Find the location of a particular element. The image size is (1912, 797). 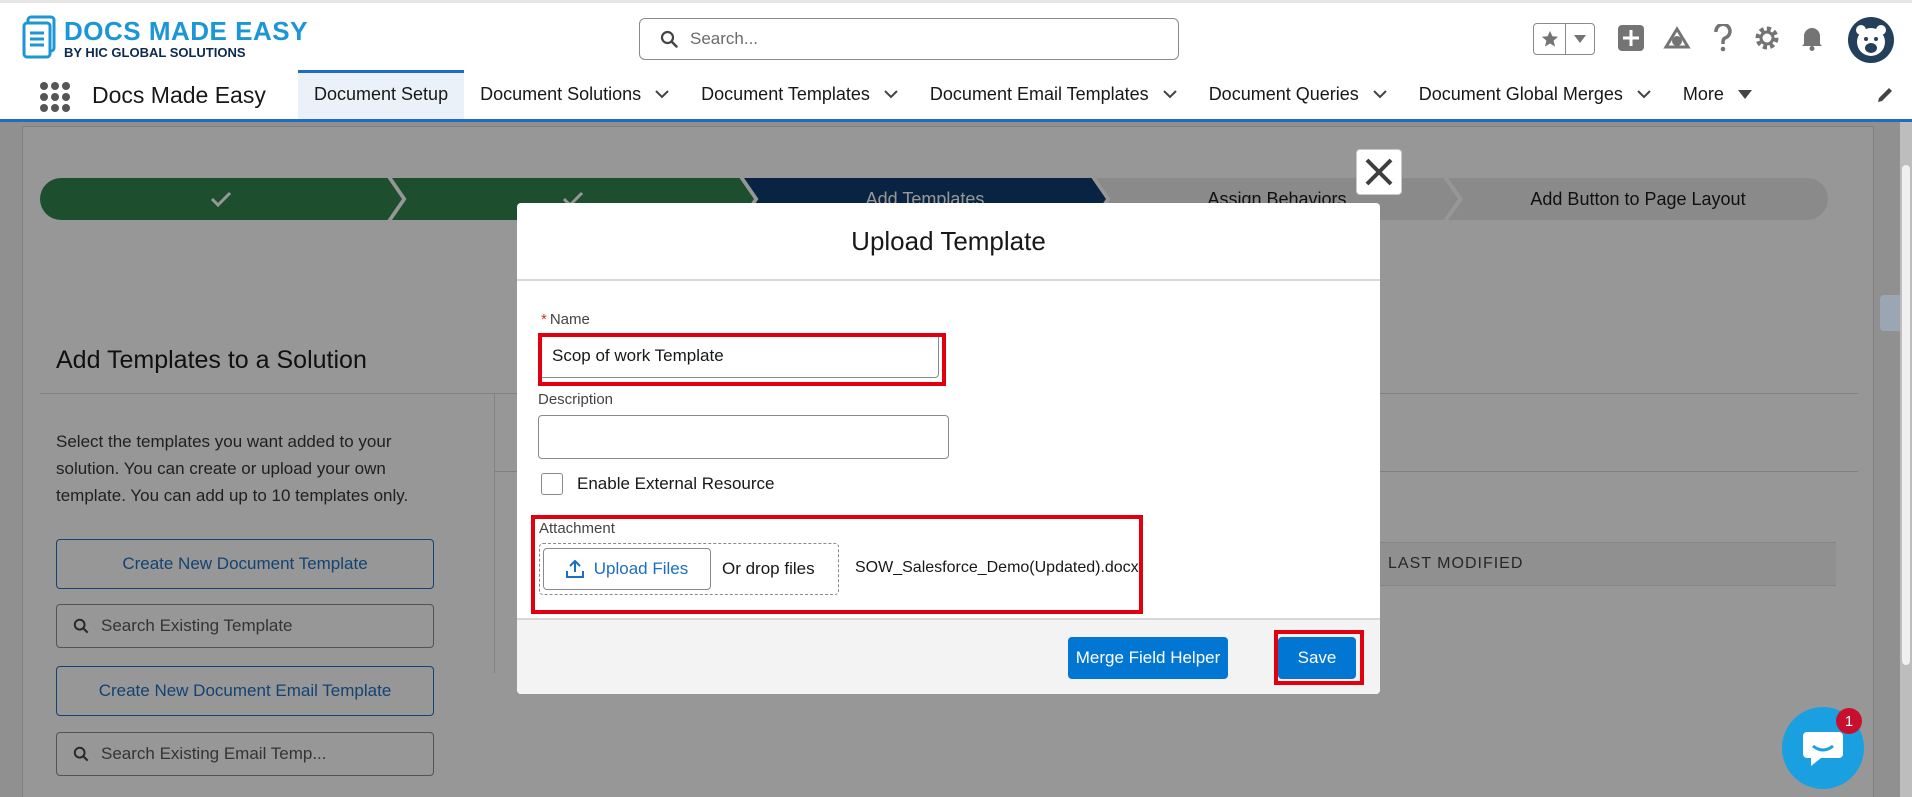

tab-document-templates: Document Templates is located at coordinates (799, 94).